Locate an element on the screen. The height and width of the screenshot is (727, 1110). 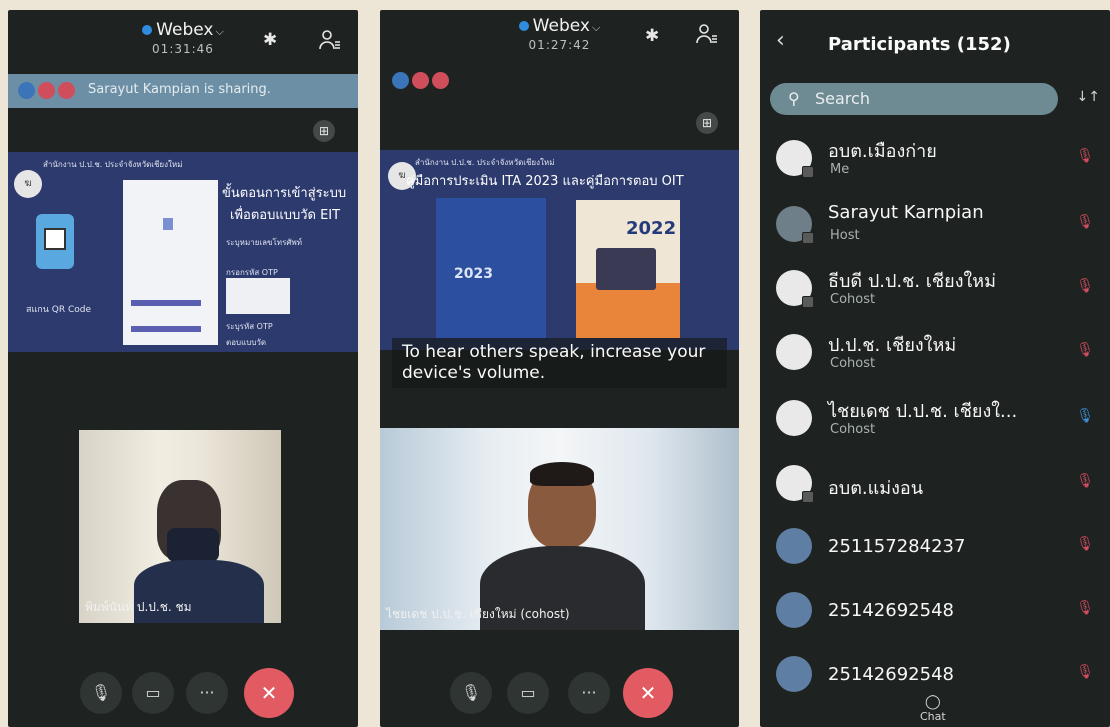
book-year: 2023 is located at coordinates (473, 274).